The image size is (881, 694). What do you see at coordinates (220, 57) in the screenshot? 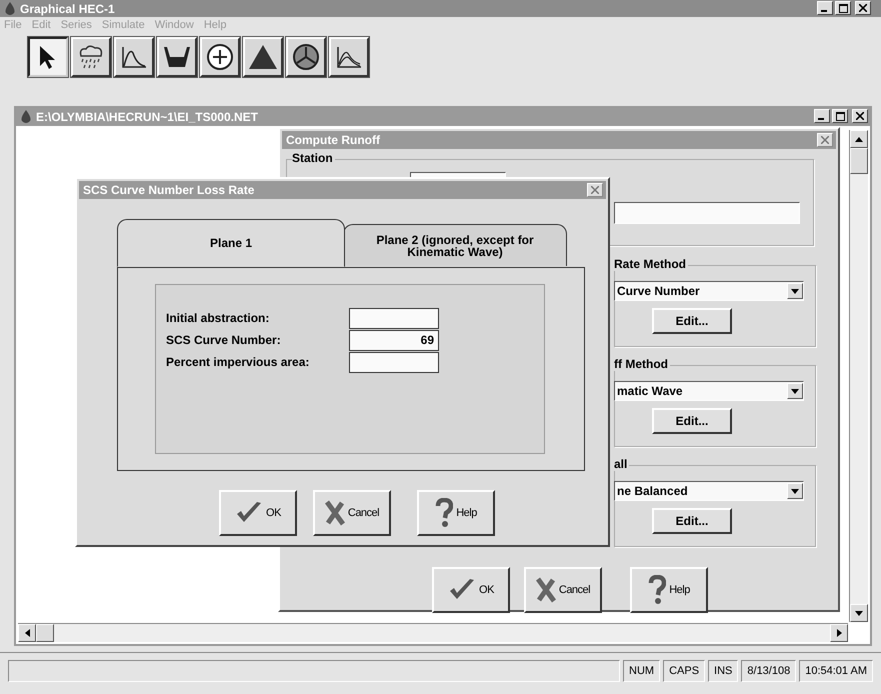
I see `plus-circle-icon` at bounding box center [220, 57].